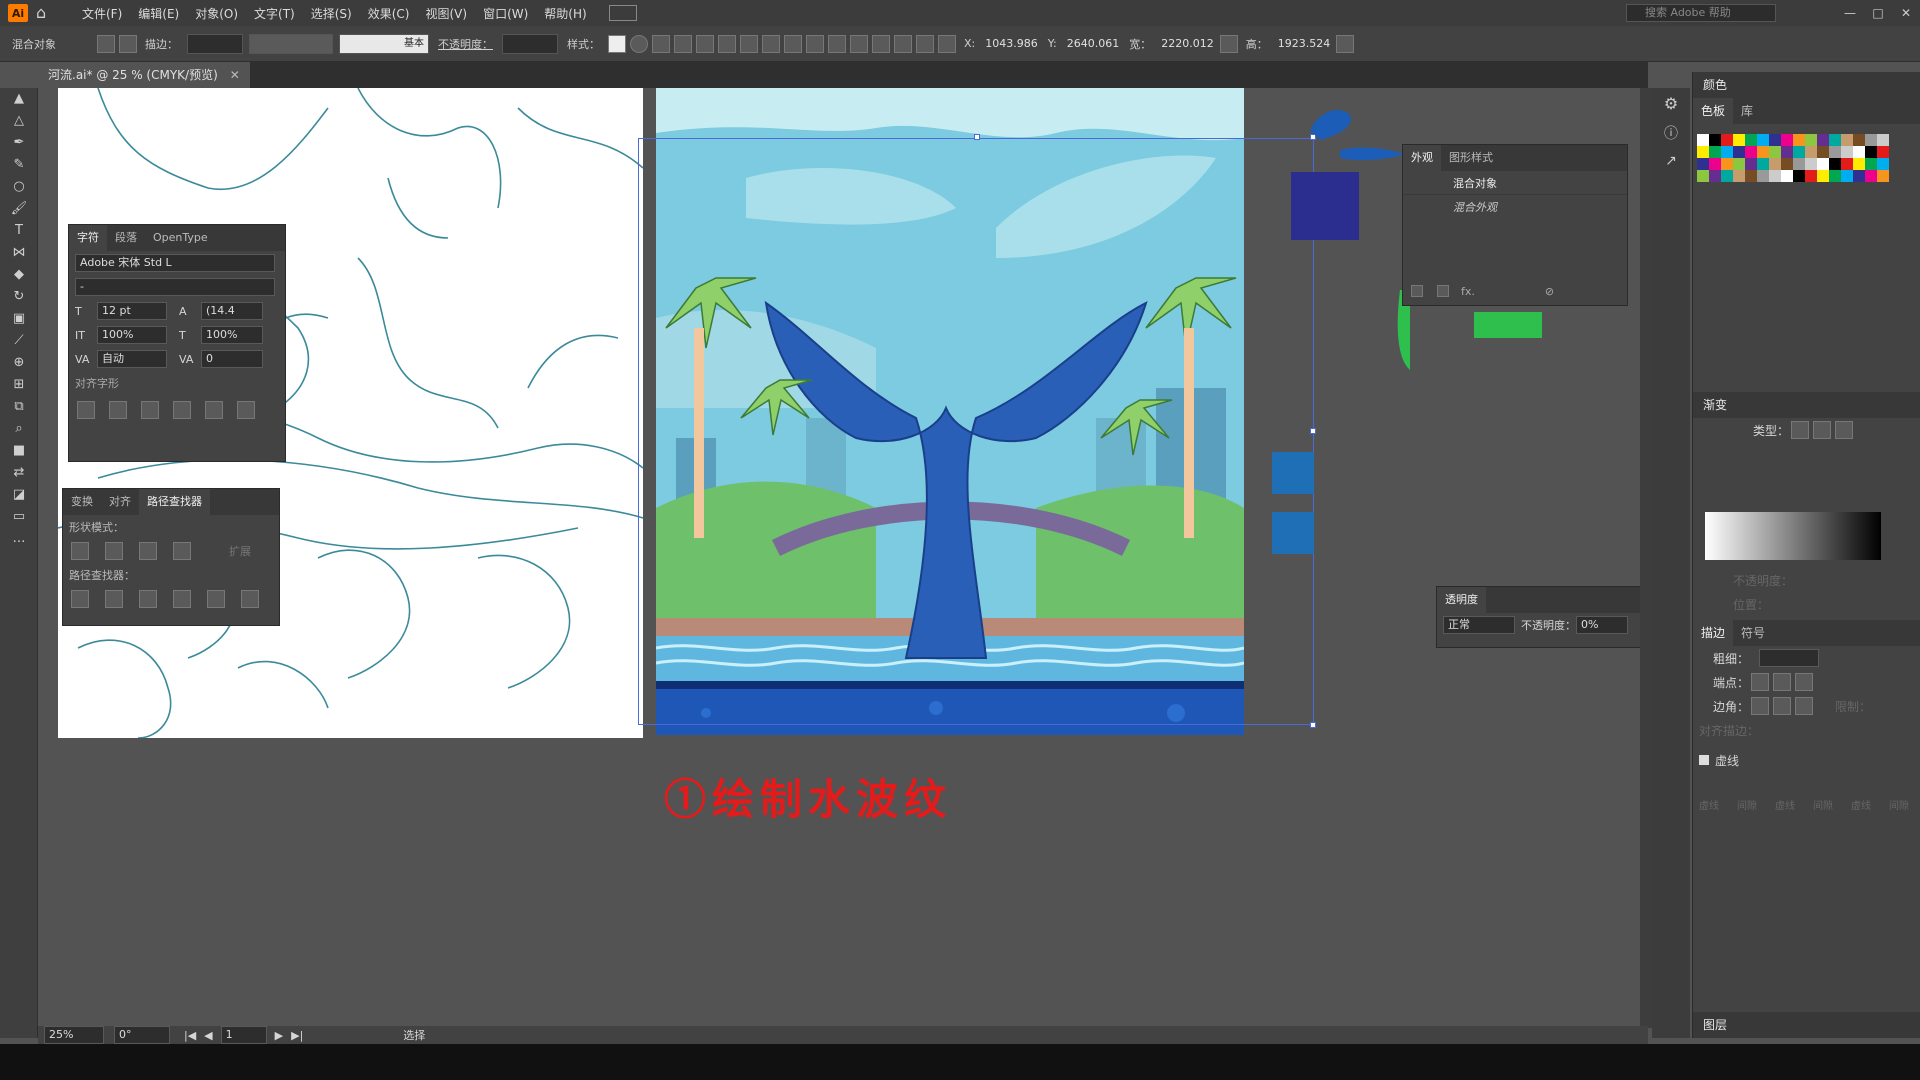  I want to click on intersect-icon, so click(148, 551).